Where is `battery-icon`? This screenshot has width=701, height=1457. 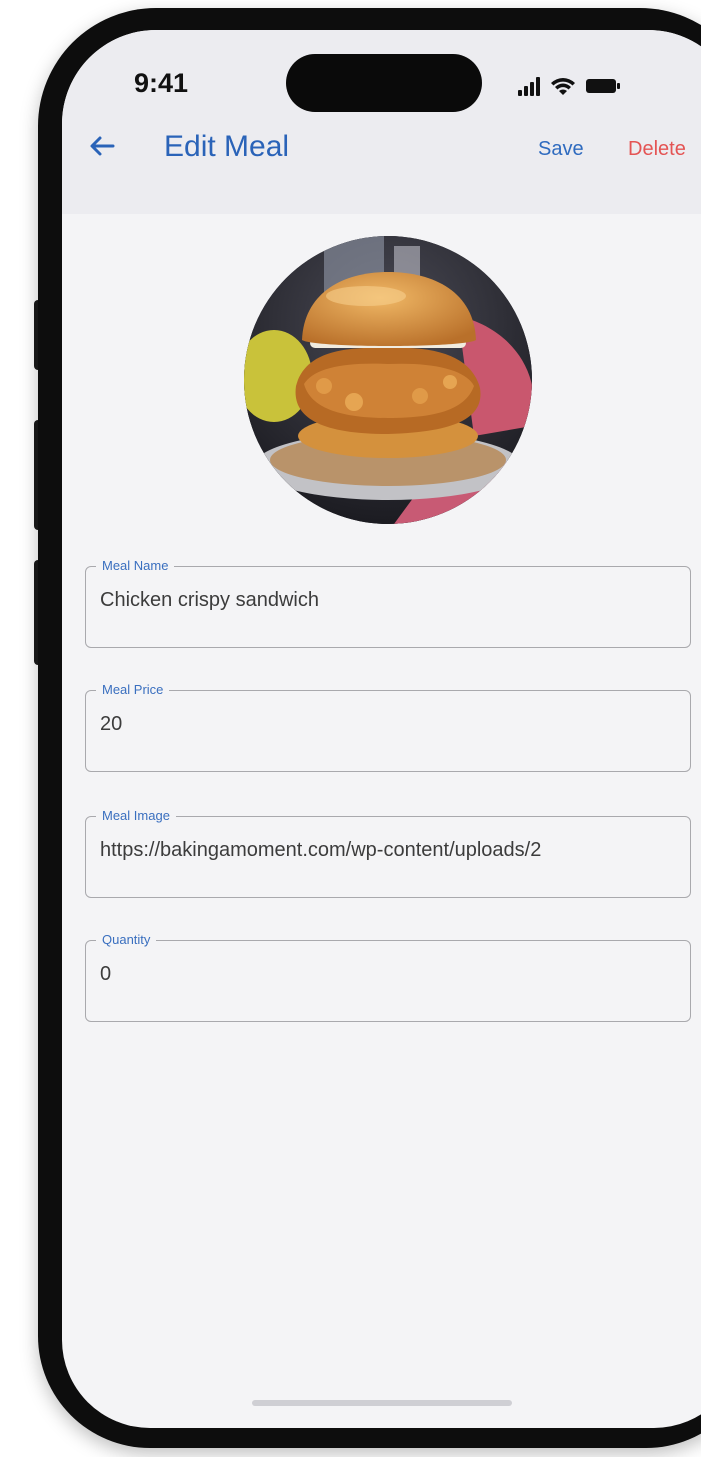 battery-icon is located at coordinates (603, 86).